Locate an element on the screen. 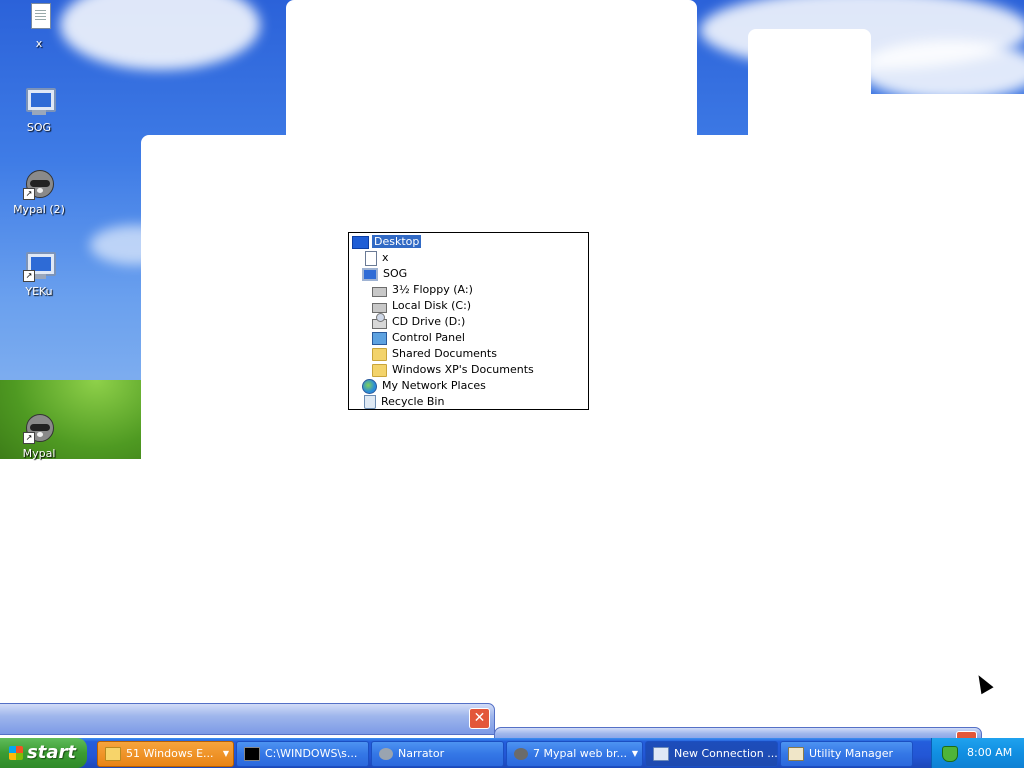  tree-item-sog: SOG is located at coordinates (385, 274).